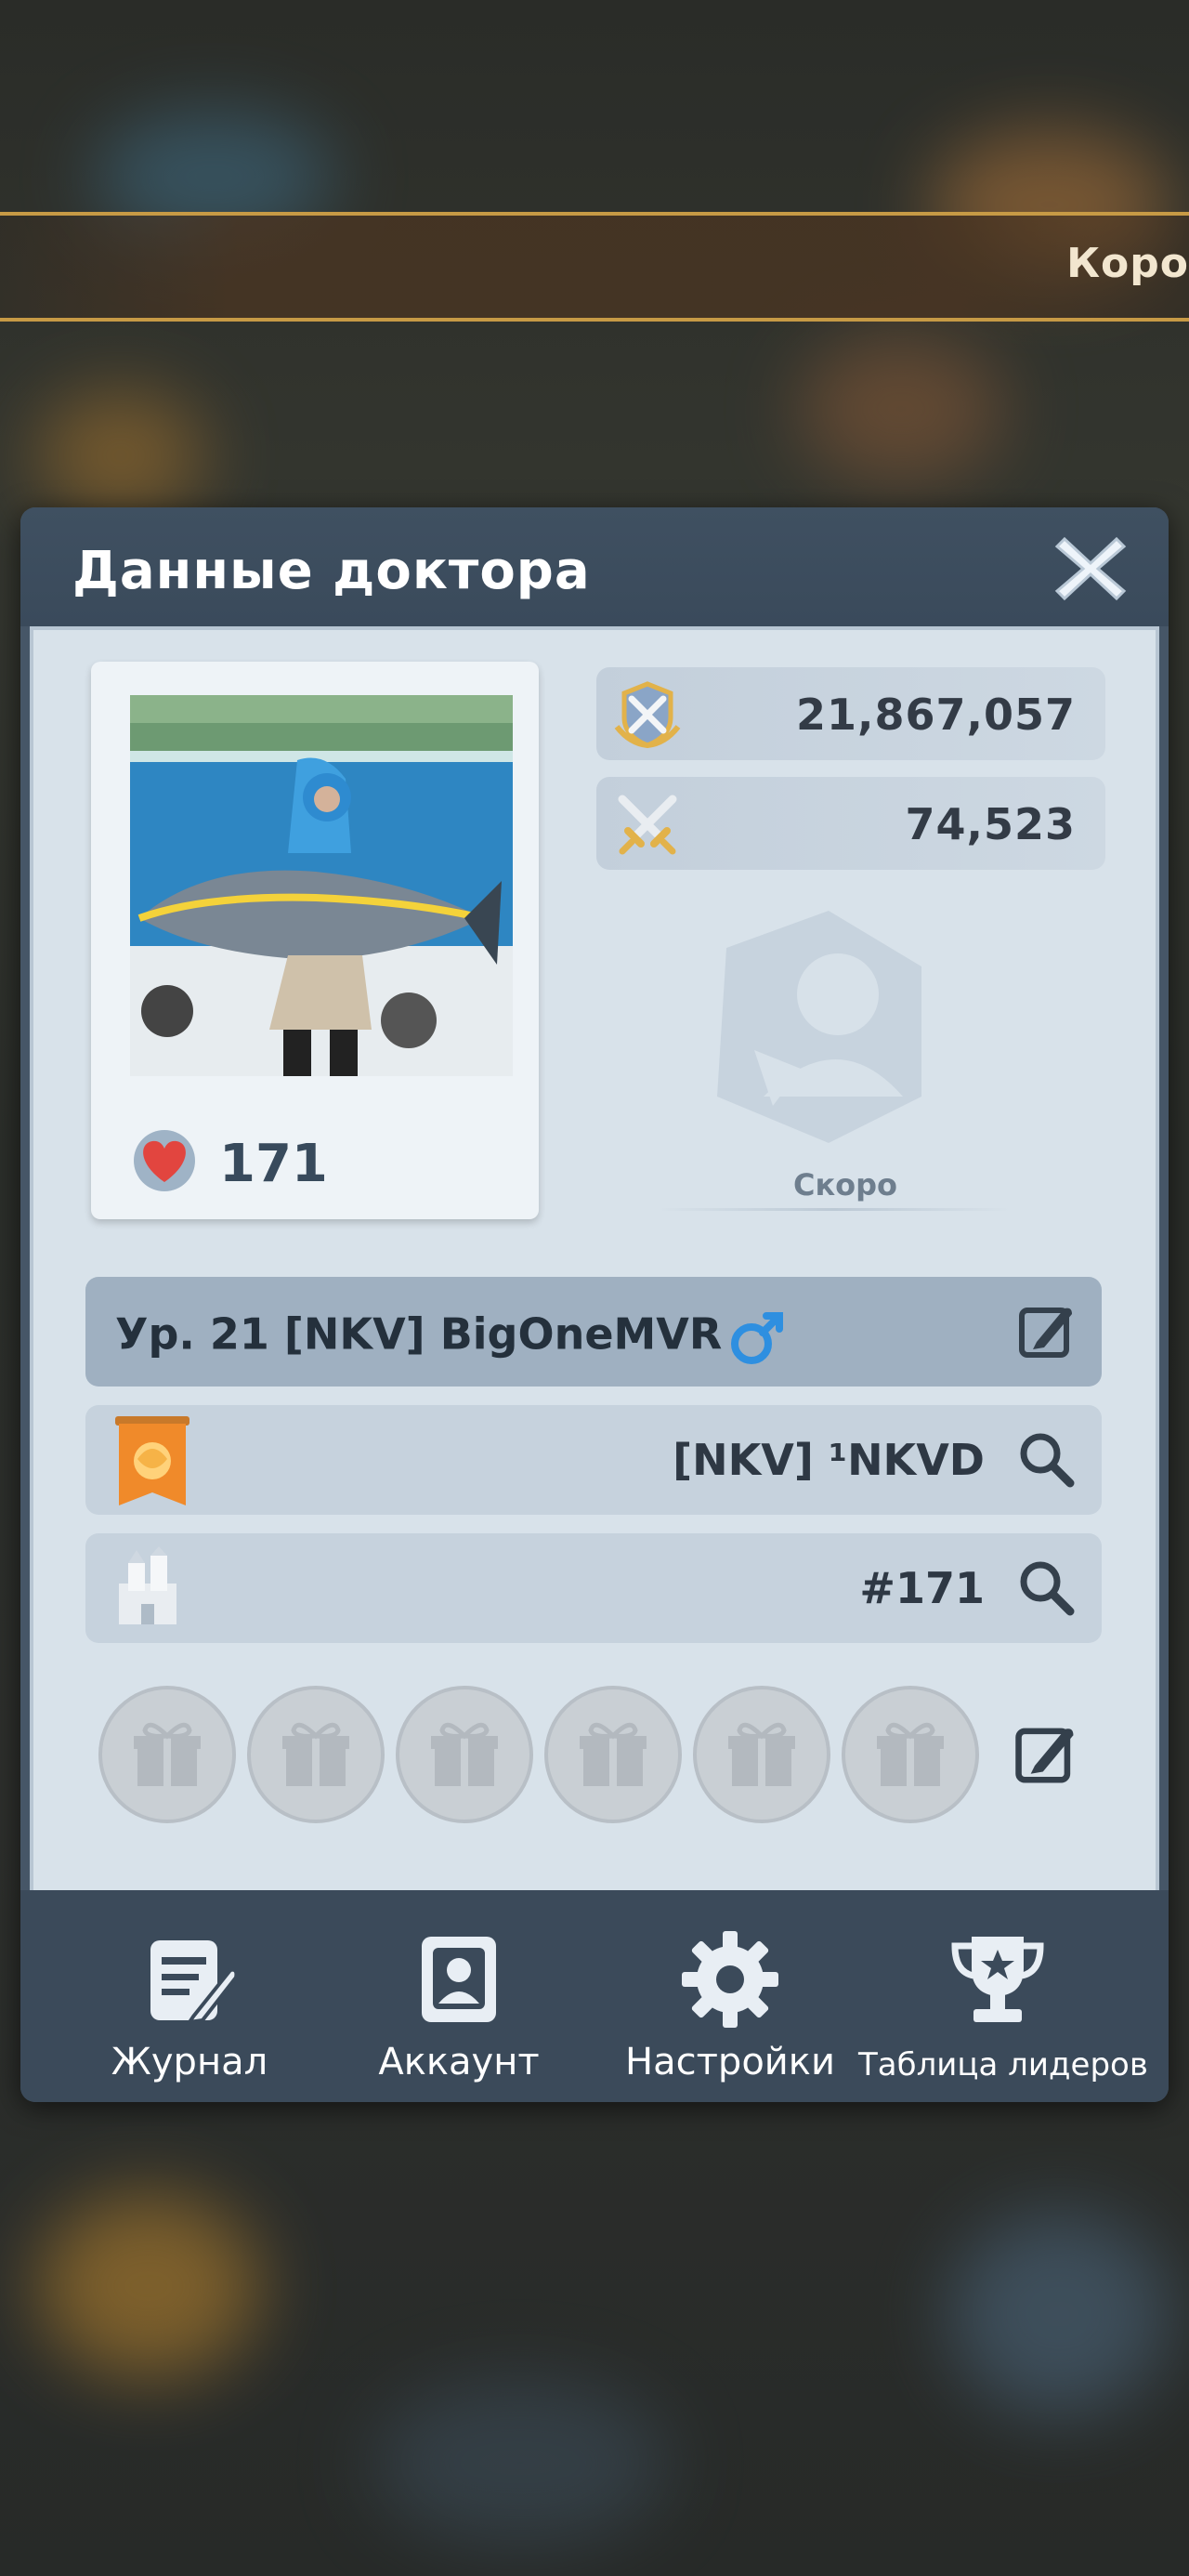  Describe the element at coordinates (845, 1185) in the screenshot. I see `coming-soon-label: Скоро` at that location.